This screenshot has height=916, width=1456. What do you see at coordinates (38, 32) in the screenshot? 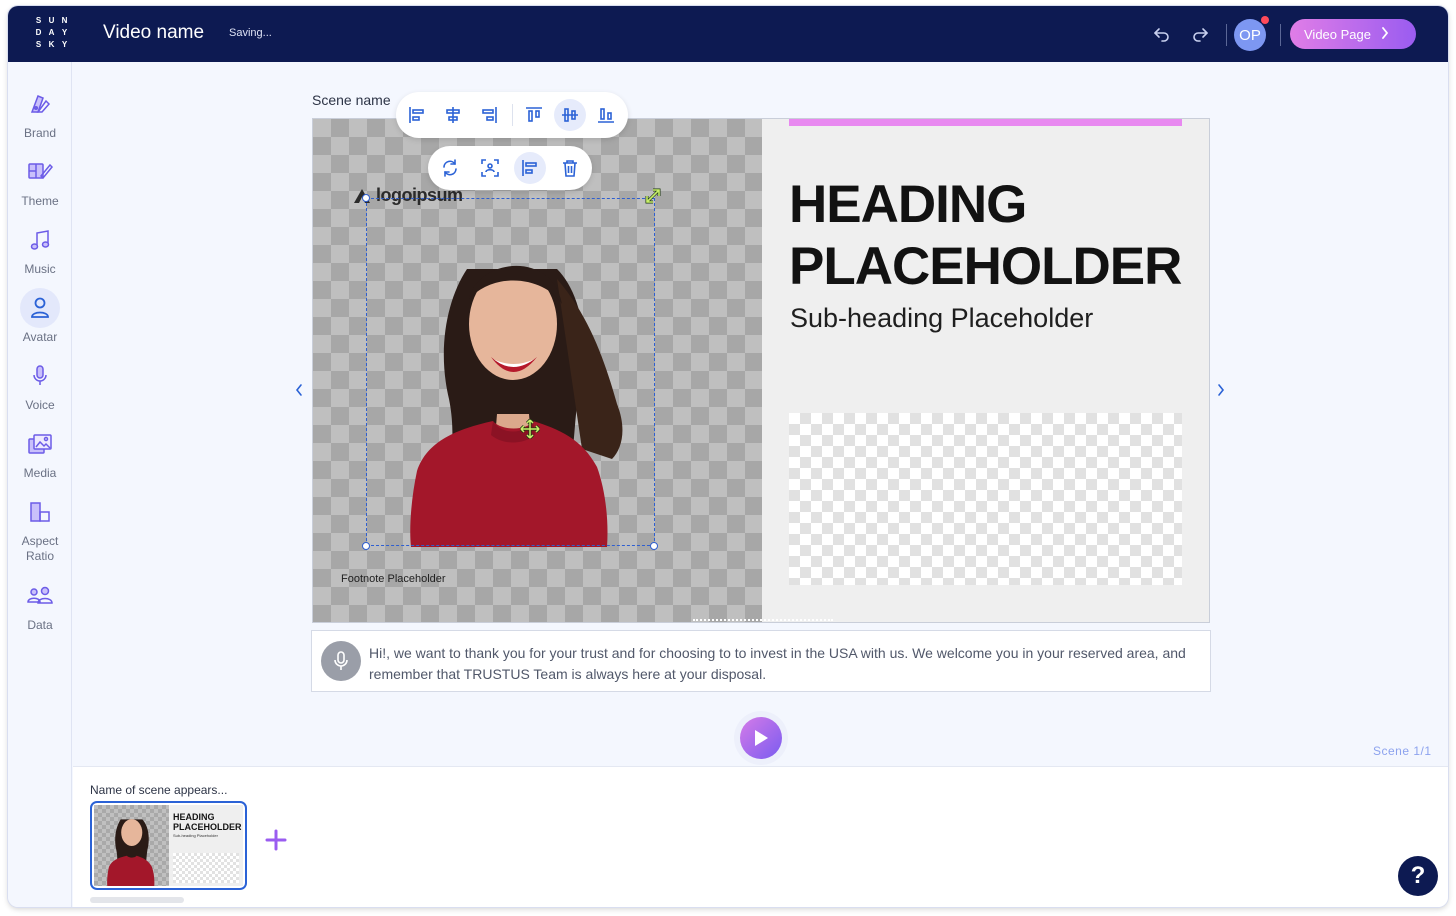
I see `logo-letter: D` at bounding box center [38, 32].